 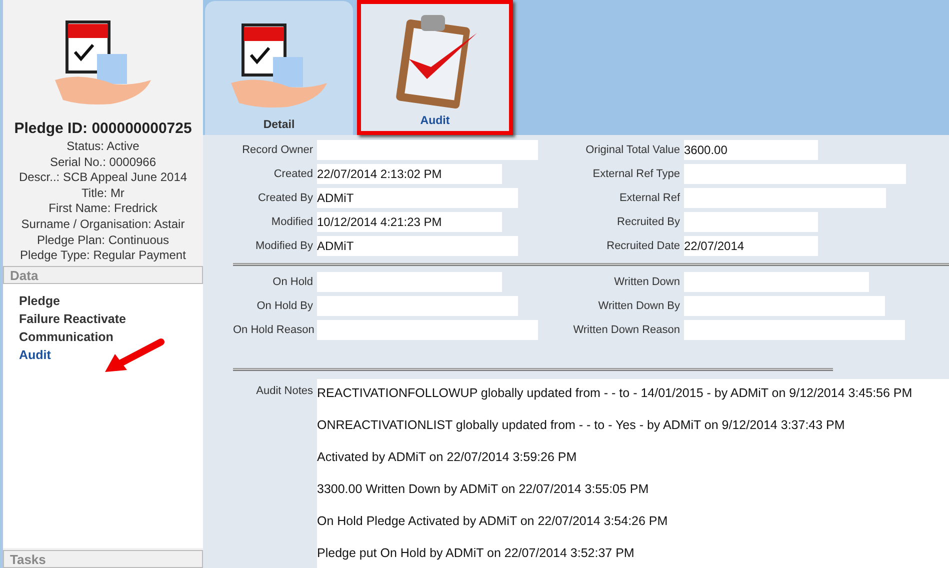 I want to click on field-label: Modified By, so click(x=283, y=246).